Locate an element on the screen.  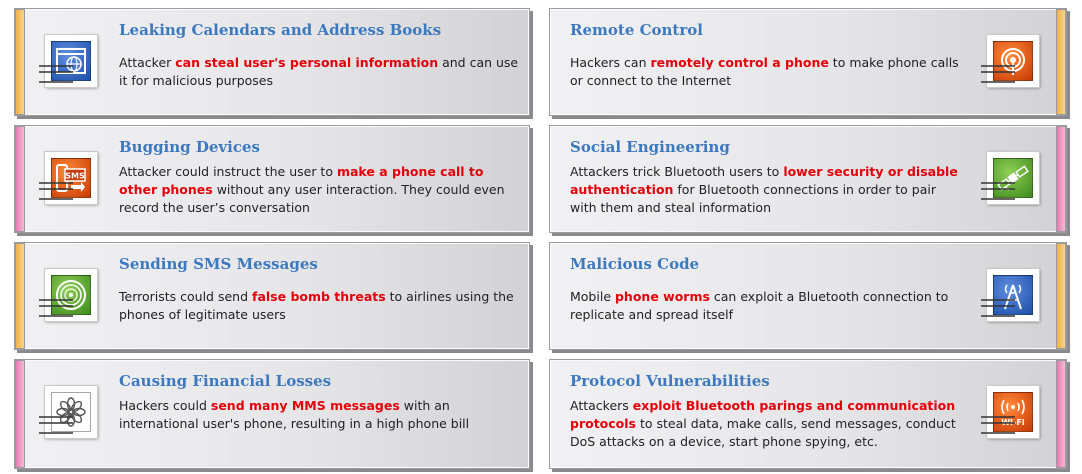
stamp-wifi: WI-FI is located at coordinates (1012, 413).